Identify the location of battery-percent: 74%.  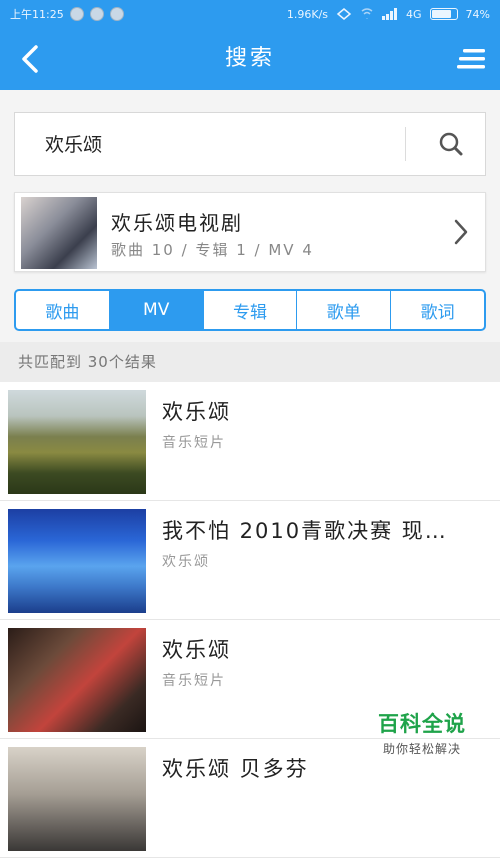
(477, 14).